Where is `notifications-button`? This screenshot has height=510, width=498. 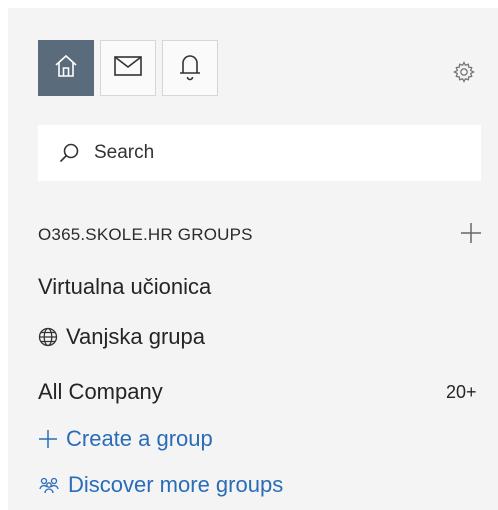
notifications-button is located at coordinates (190, 68).